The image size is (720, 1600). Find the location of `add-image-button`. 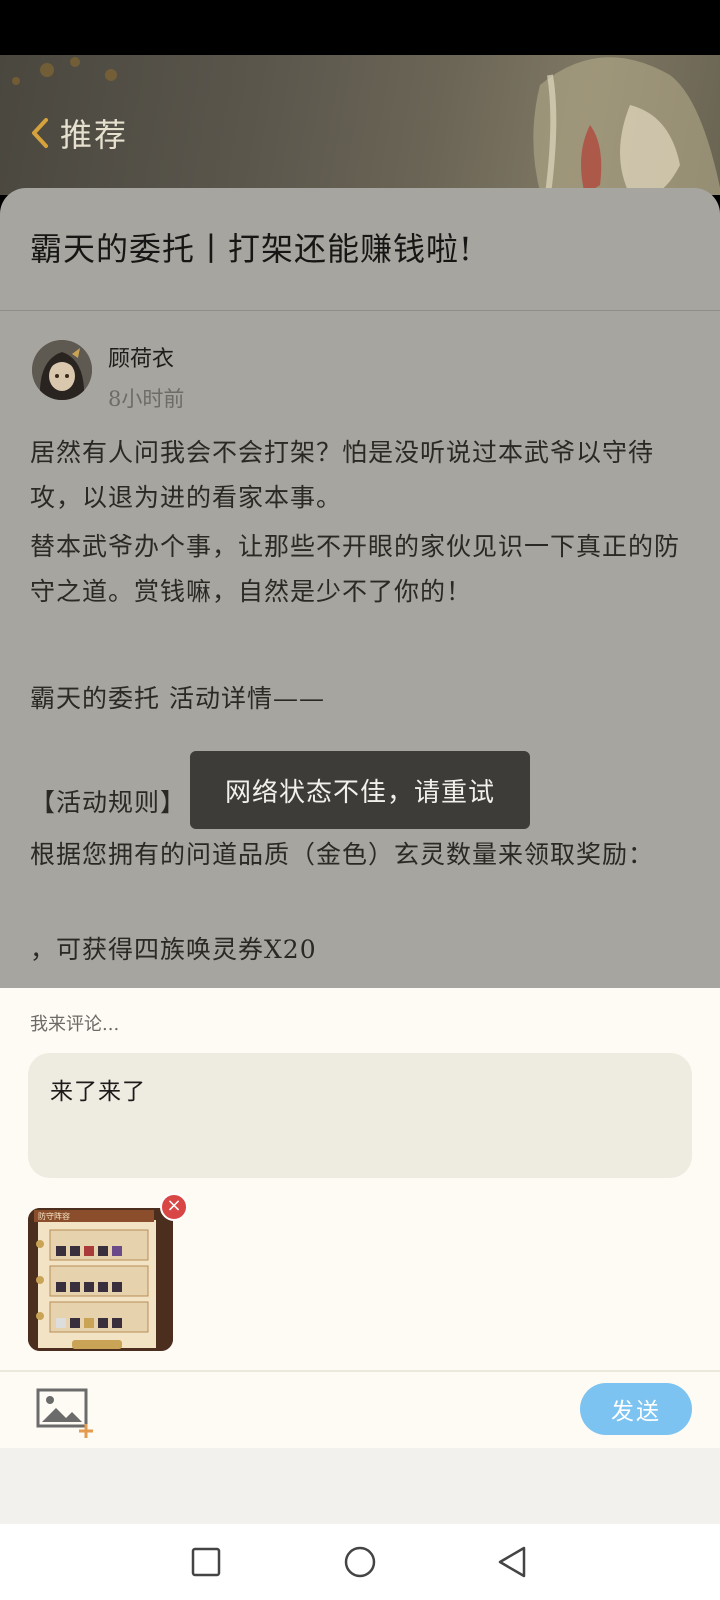

add-image-button is located at coordinates (67, 1413).